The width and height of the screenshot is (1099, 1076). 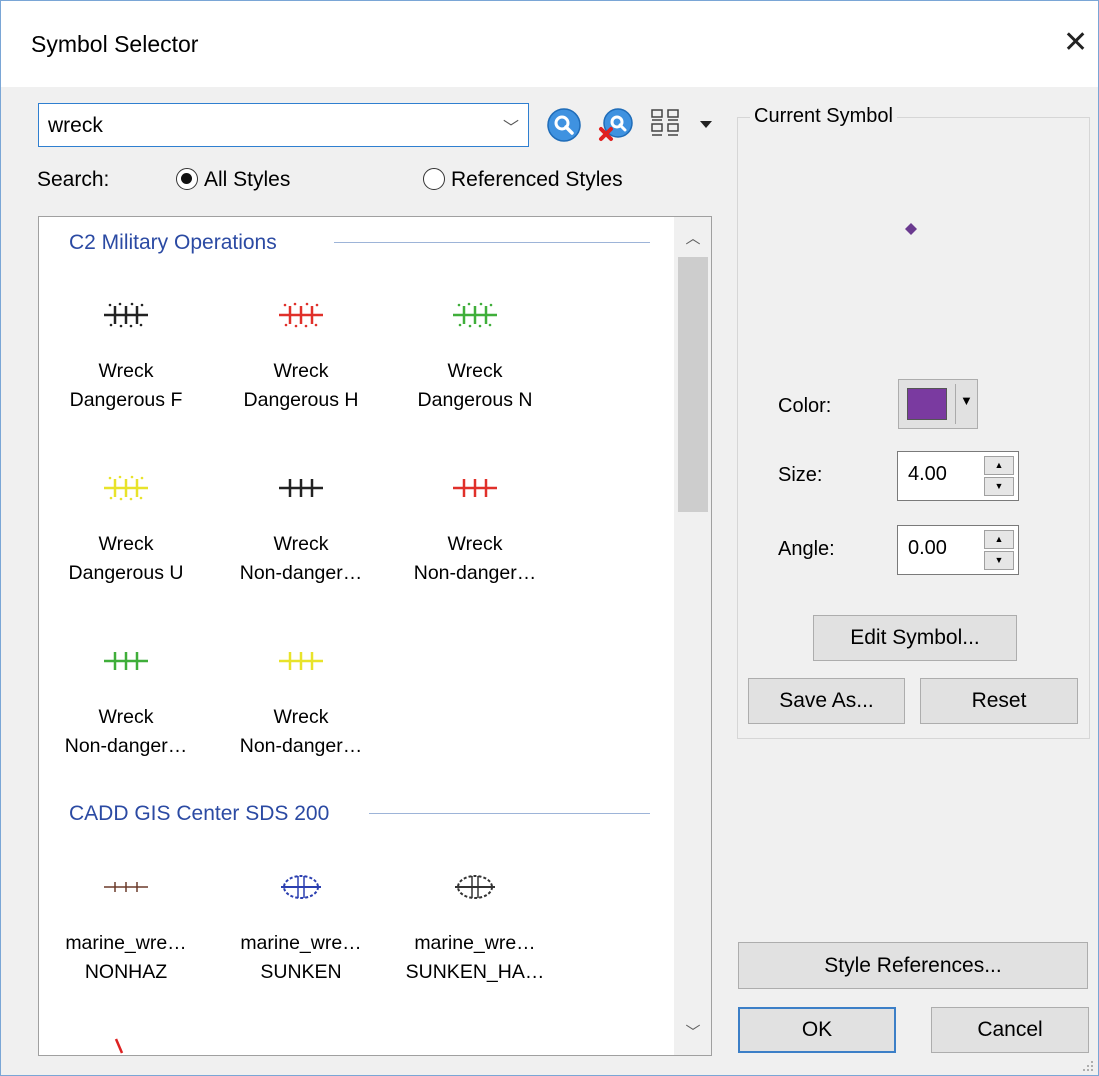 I want to click on size-stepper: ▲ ▼, so click(x=999, y=476).